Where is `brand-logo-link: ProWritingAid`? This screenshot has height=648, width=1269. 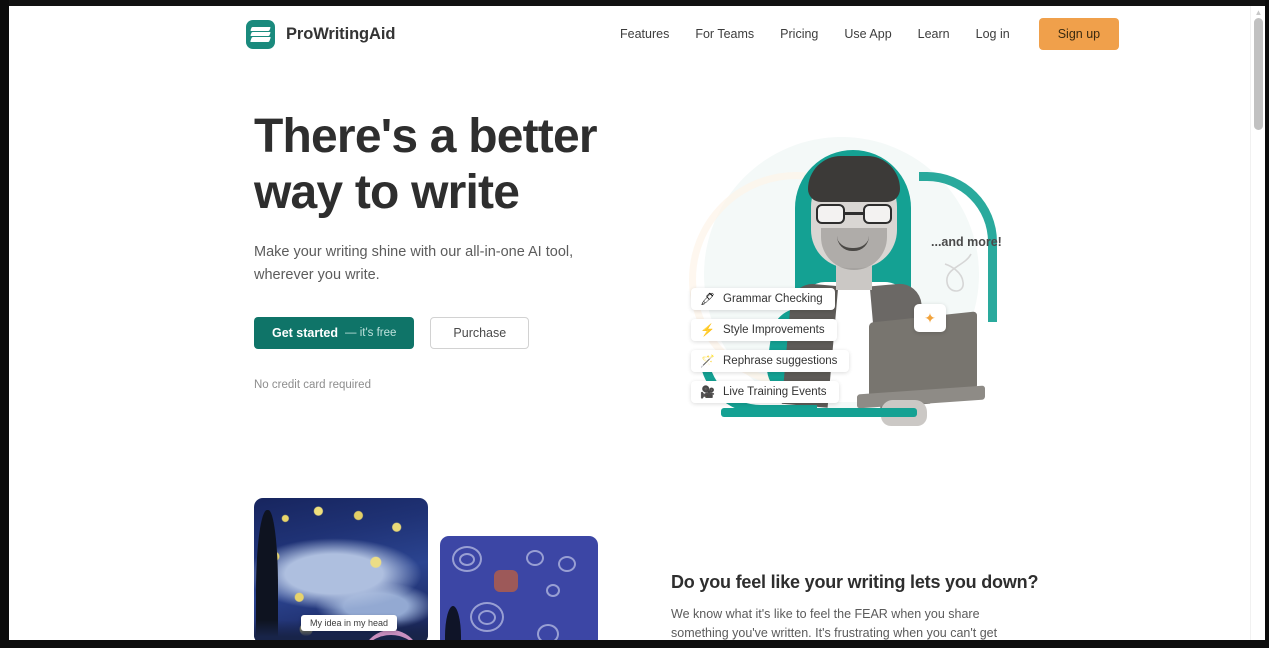
brand-logo-link: ProWritingAid is located at coordinates (321, 34).